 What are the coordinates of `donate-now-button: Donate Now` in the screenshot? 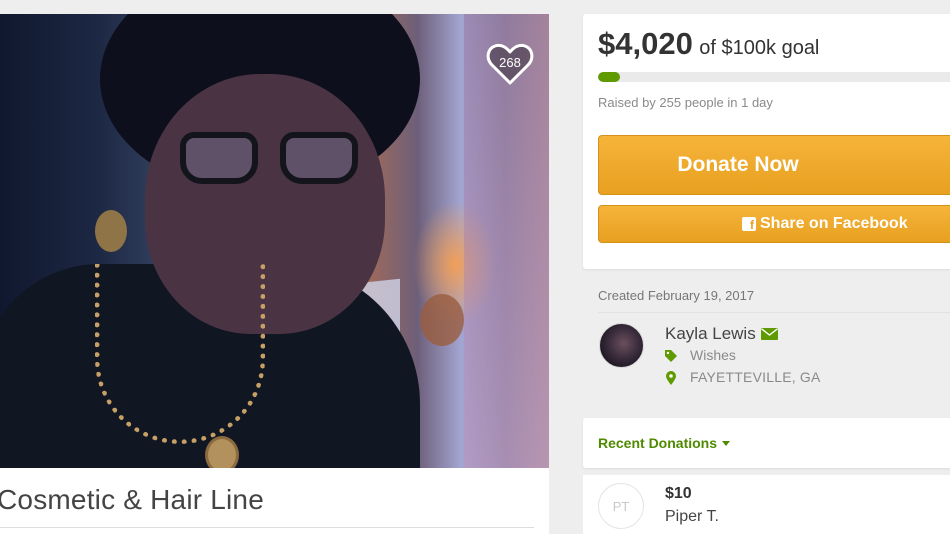 It's located at (774, 165).